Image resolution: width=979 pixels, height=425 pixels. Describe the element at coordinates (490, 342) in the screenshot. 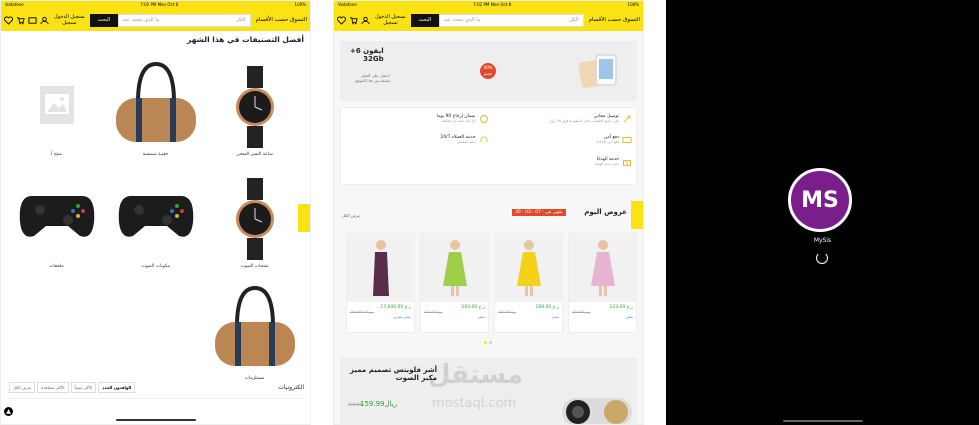

I see `carousel-dot` at that location.